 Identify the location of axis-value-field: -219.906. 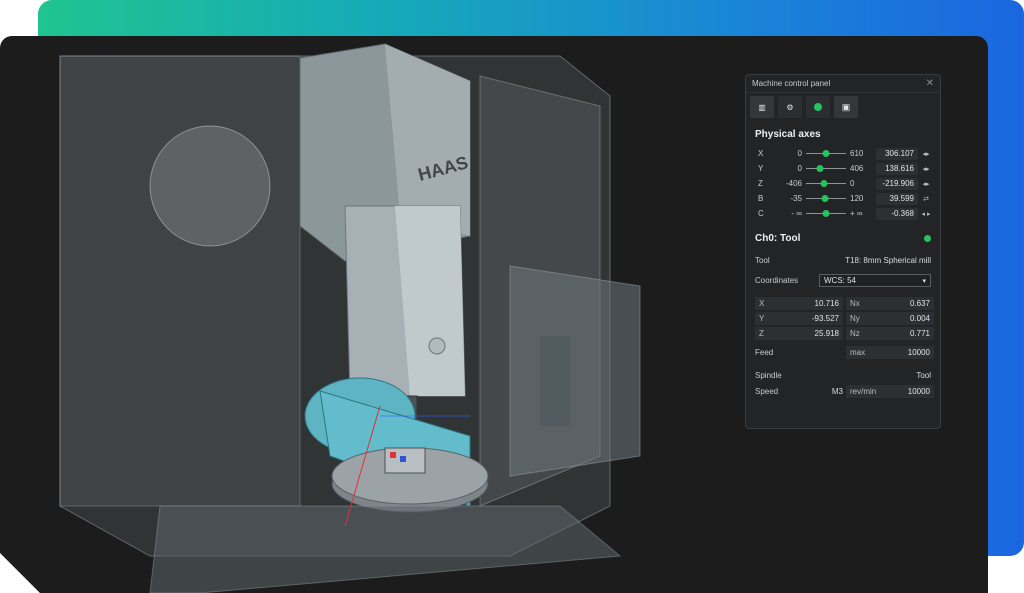
(897, 184).